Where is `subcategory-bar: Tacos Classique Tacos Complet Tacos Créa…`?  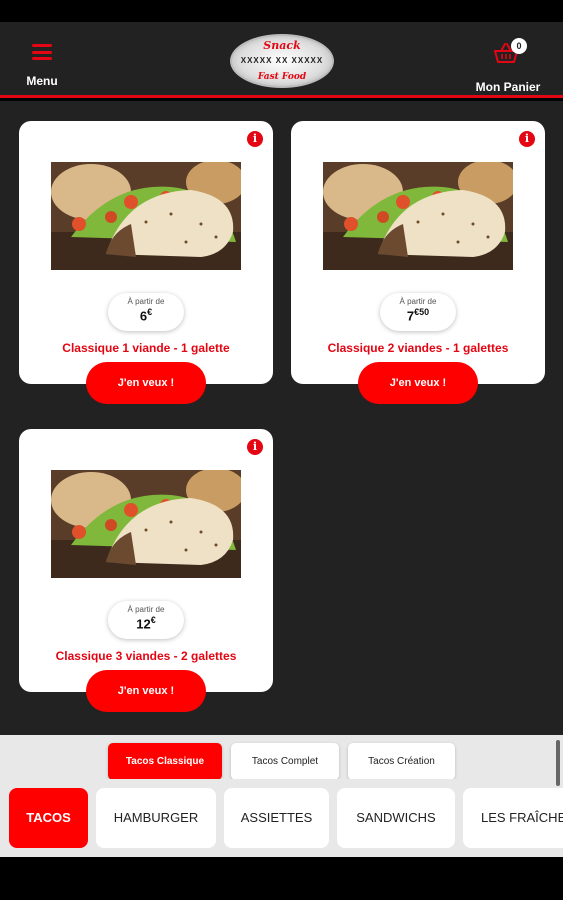 subcategory-bar: Tacos Classique Tacos Complet Tacos Créa… is located at coordinates (281, 757).